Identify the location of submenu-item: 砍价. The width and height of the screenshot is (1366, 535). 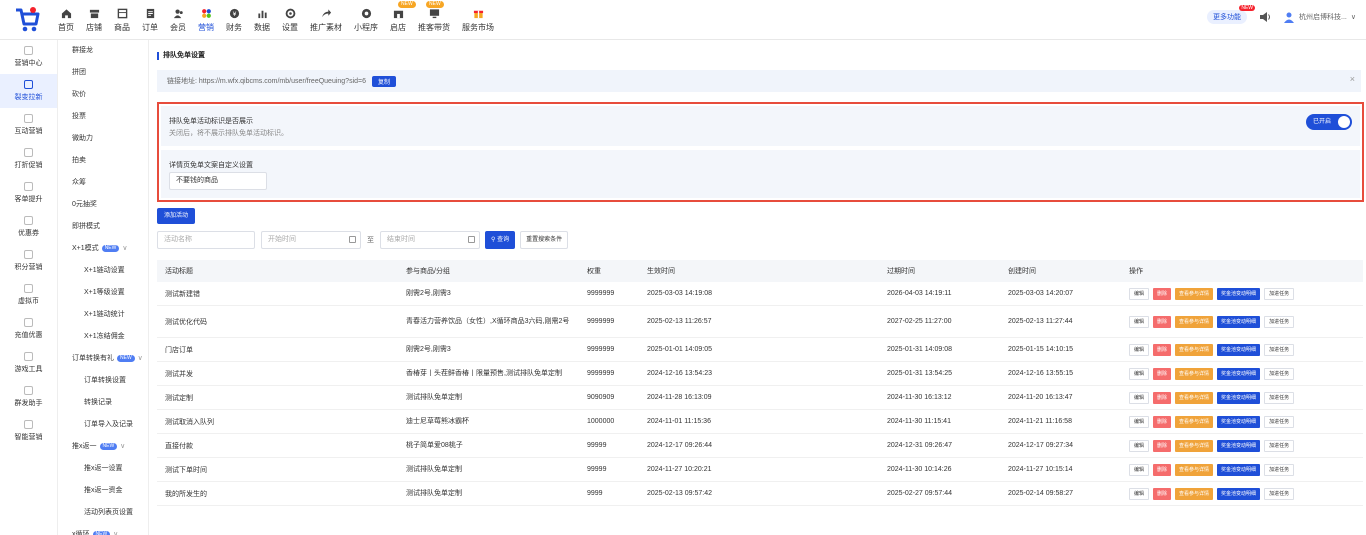
(103, 95).